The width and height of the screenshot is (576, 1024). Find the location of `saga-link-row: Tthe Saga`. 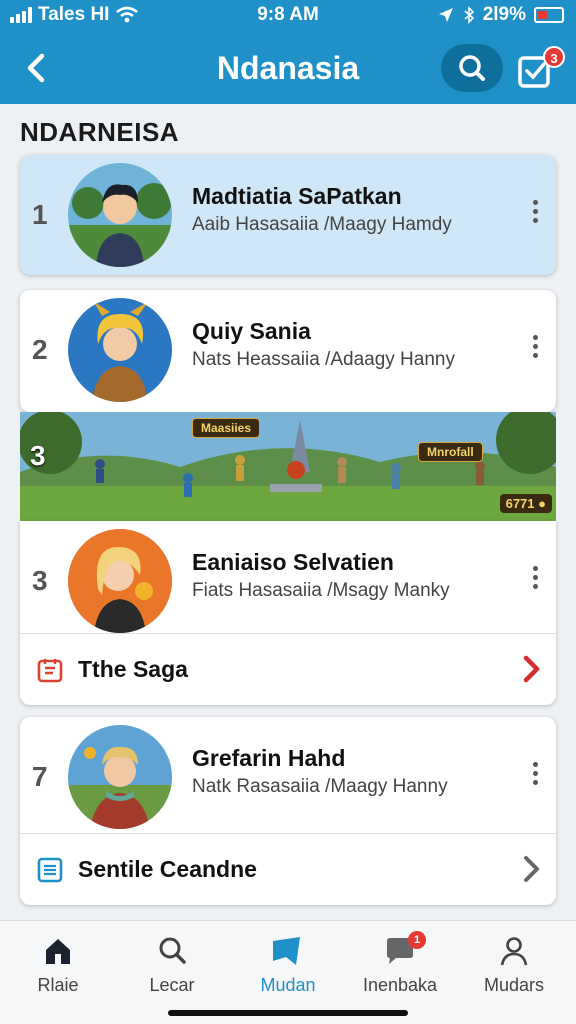

saga-link-row: Tthe Saga is located at coordinates (288, 668).